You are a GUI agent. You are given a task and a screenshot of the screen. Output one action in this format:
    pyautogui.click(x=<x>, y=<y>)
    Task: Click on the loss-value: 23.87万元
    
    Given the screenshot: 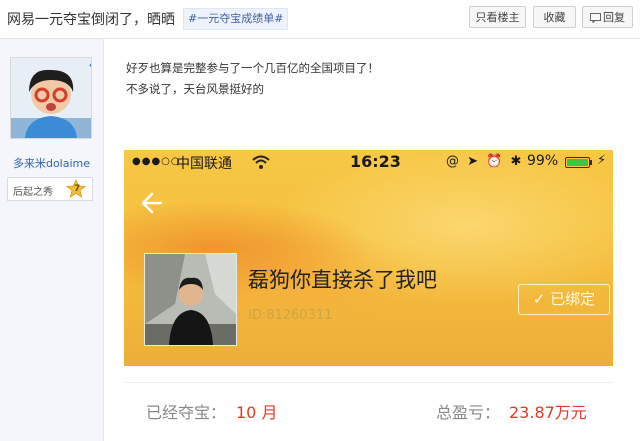 What is the action you would take?
    pyautogui.click(x=548, y=412)
    